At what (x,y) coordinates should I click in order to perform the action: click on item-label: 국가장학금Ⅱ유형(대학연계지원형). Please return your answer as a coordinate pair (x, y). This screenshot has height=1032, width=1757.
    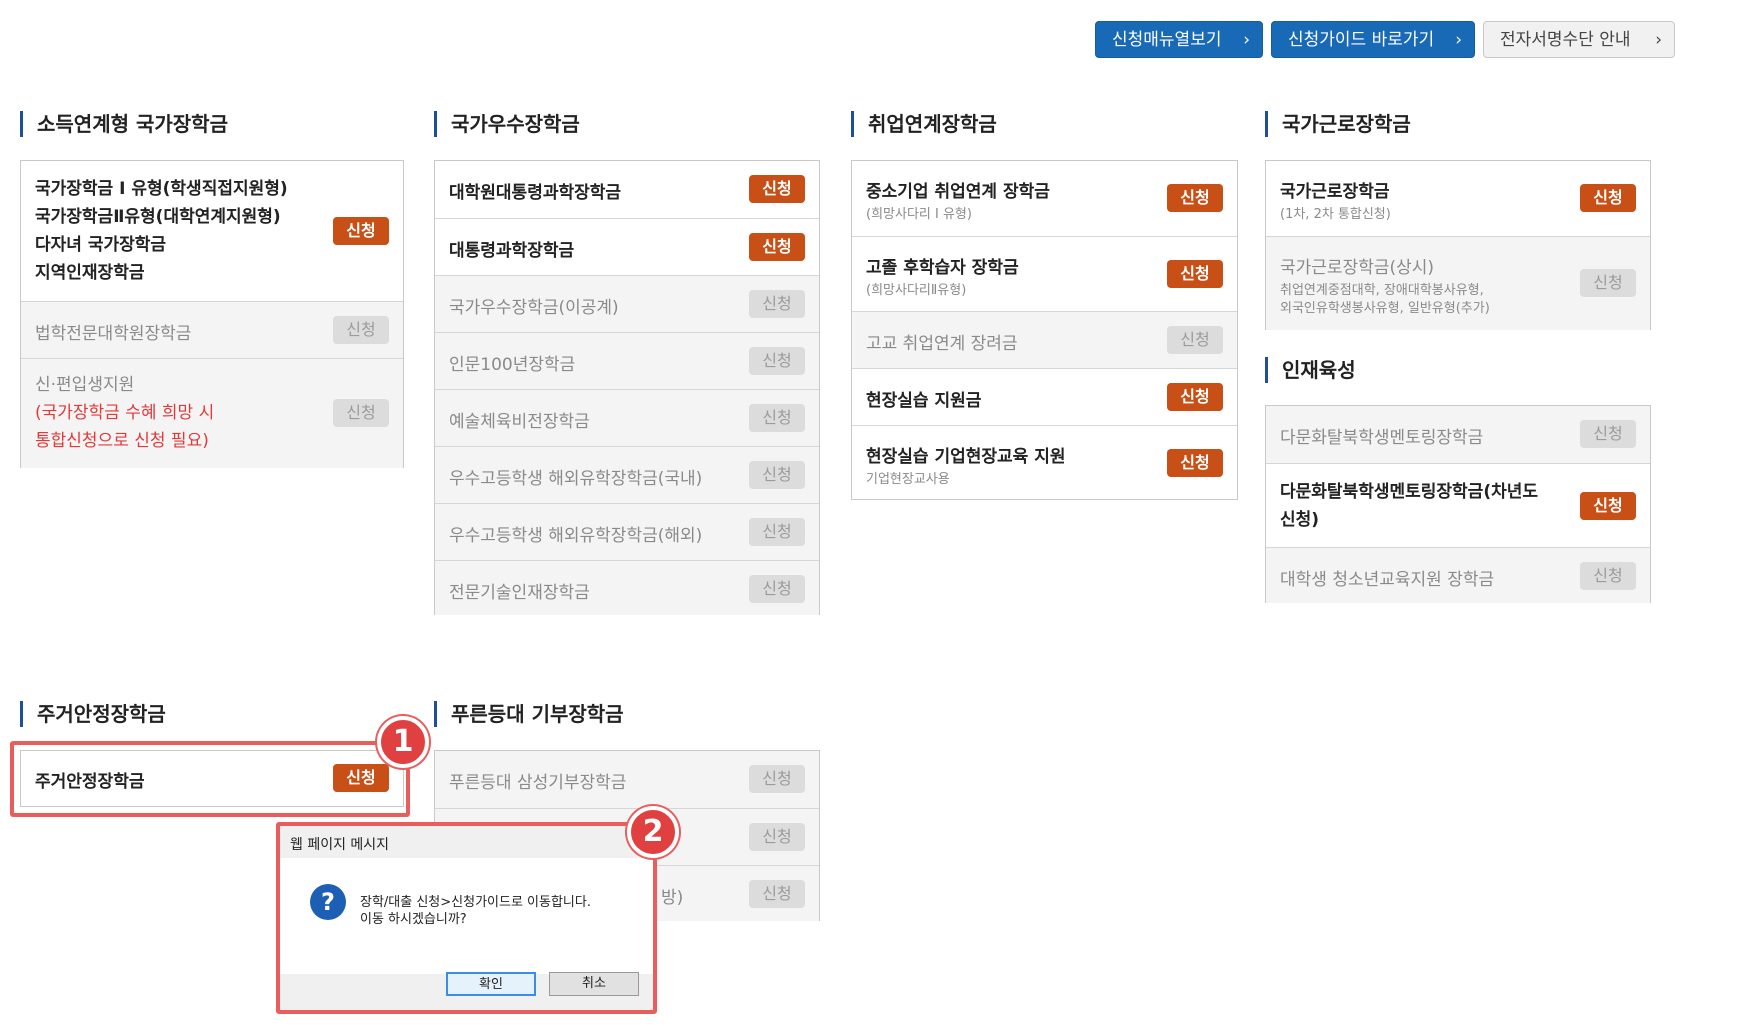
    Looking at the image, I should click on (158, 217).